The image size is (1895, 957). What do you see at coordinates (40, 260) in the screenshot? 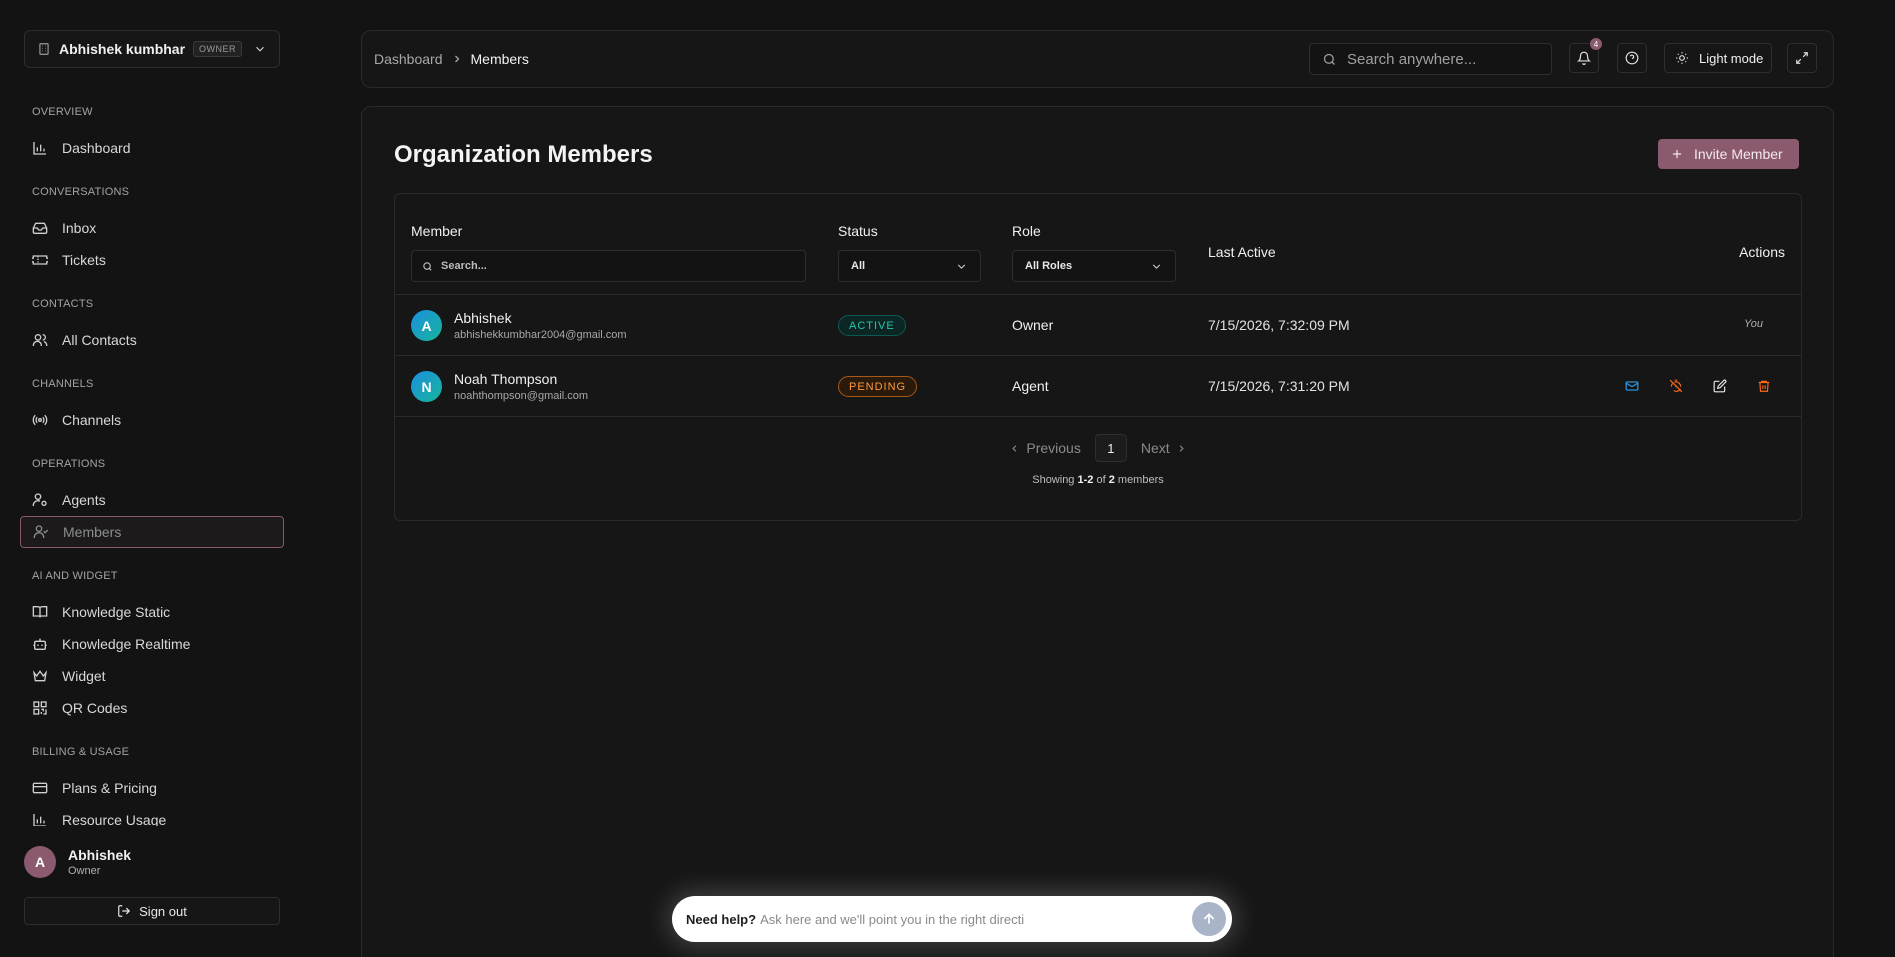
I see `ticket-icon` at bounding box center [40, 260].